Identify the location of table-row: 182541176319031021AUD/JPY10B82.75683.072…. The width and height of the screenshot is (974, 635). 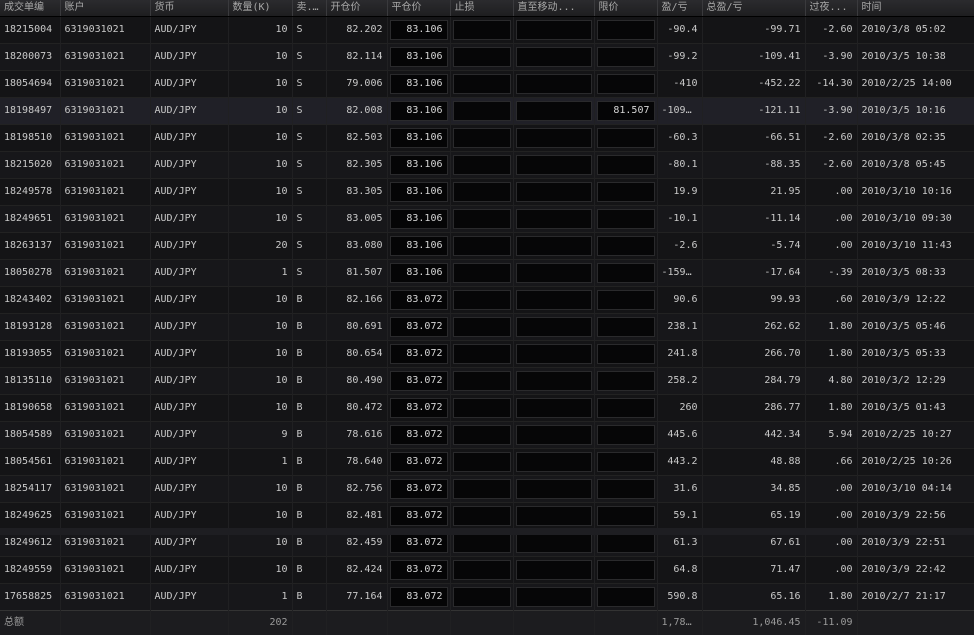
(487, 489).